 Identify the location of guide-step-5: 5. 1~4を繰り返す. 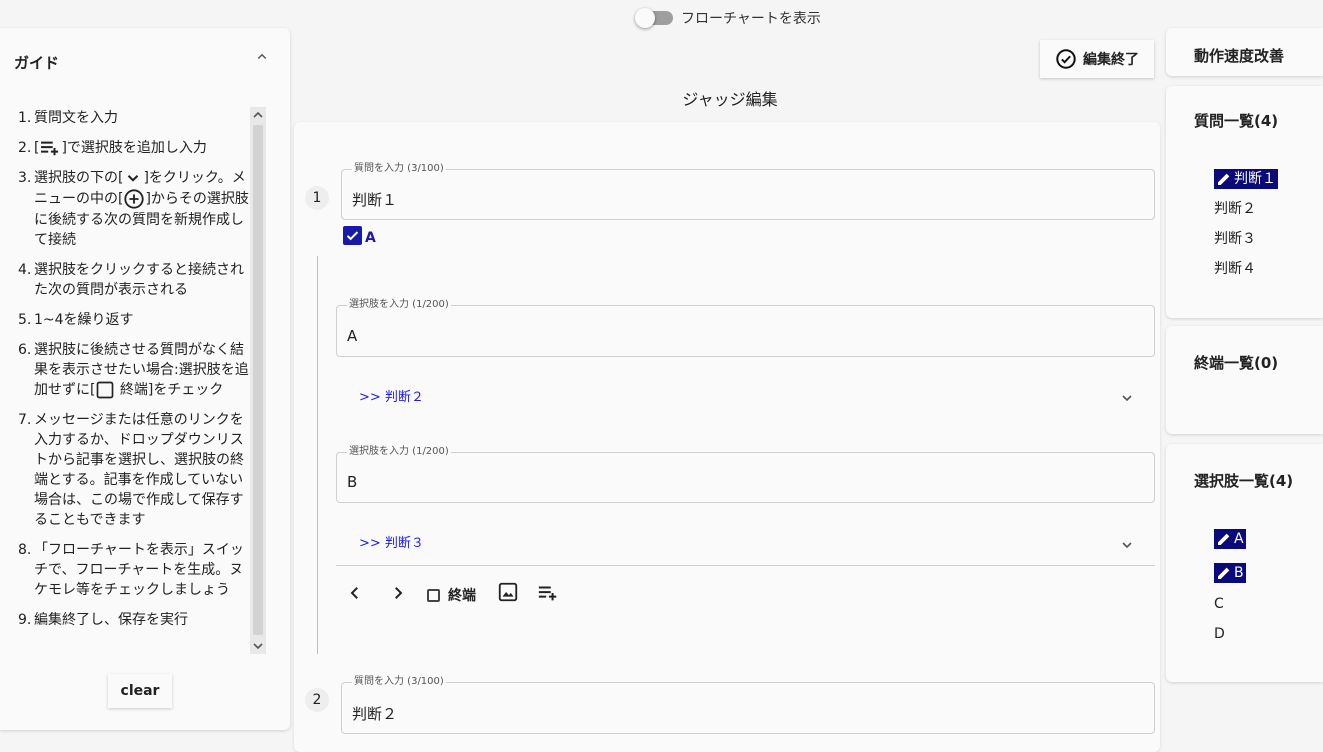
(134, 320).